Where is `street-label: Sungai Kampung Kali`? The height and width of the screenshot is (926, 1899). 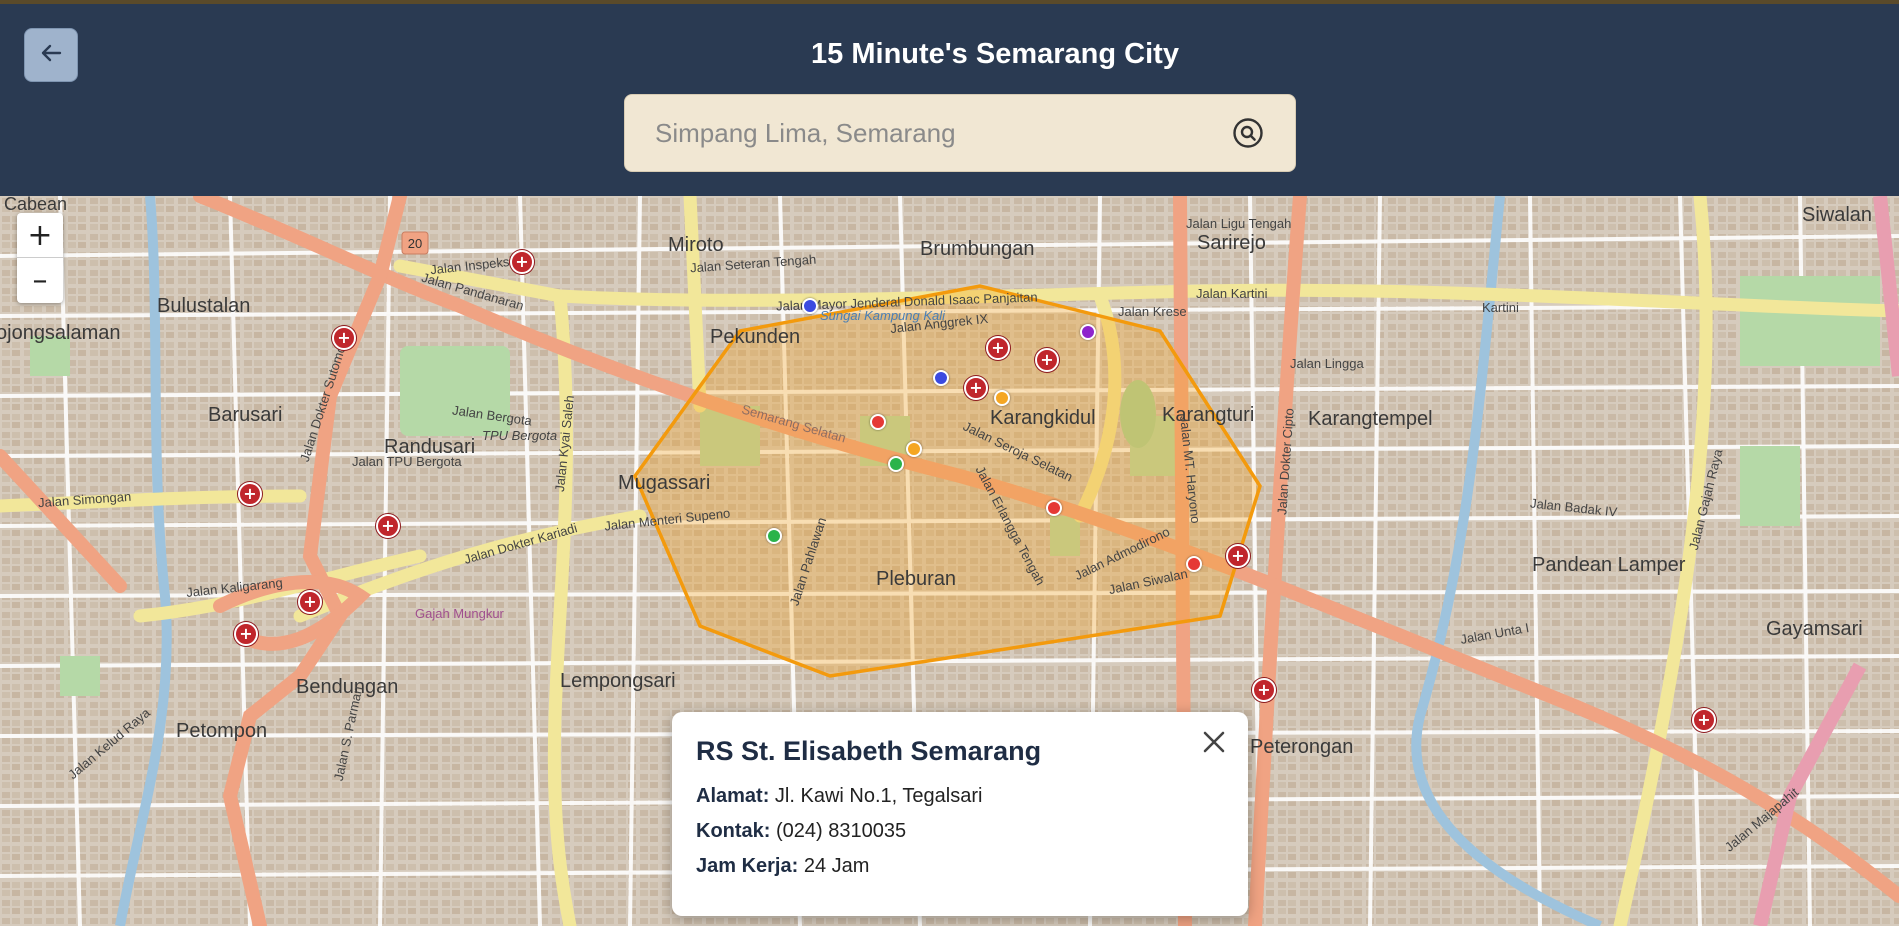 street-label: Sungai Kampung Kali is located at coordinates (883, 315).